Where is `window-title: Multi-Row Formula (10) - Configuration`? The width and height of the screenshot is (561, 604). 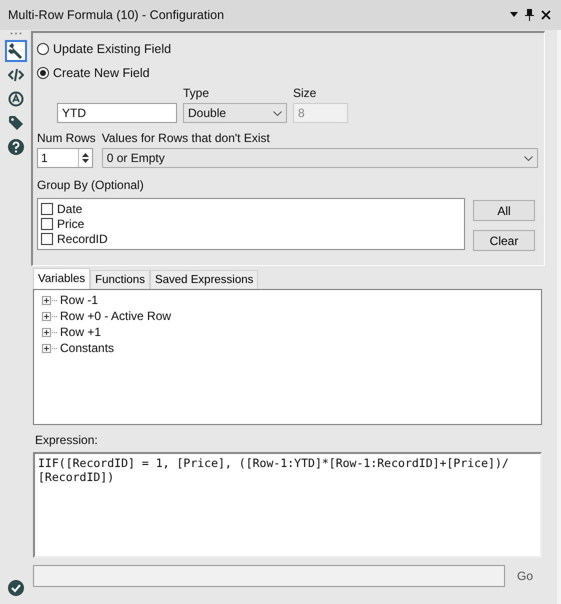 window-title: Multi-Row Formula (10) - Configuration is located at coordinates (117, 15).